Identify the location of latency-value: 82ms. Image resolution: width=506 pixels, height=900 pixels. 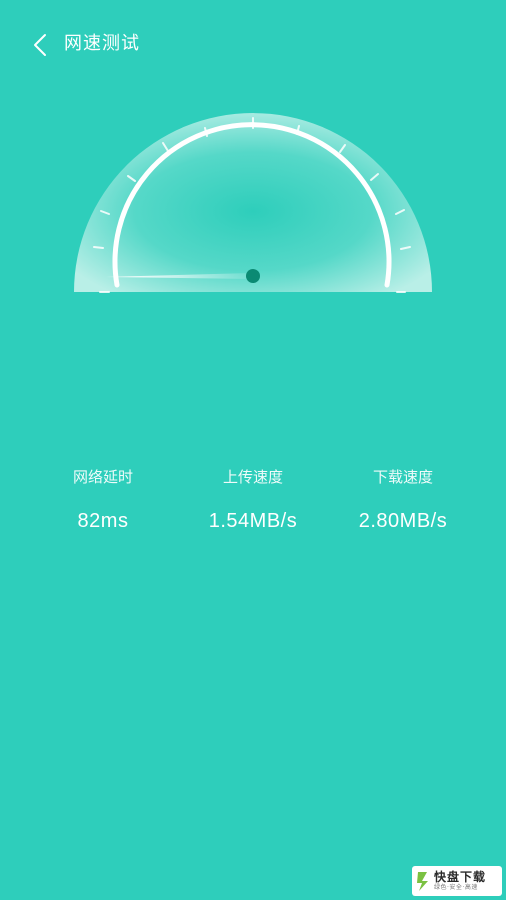
(103, 521).